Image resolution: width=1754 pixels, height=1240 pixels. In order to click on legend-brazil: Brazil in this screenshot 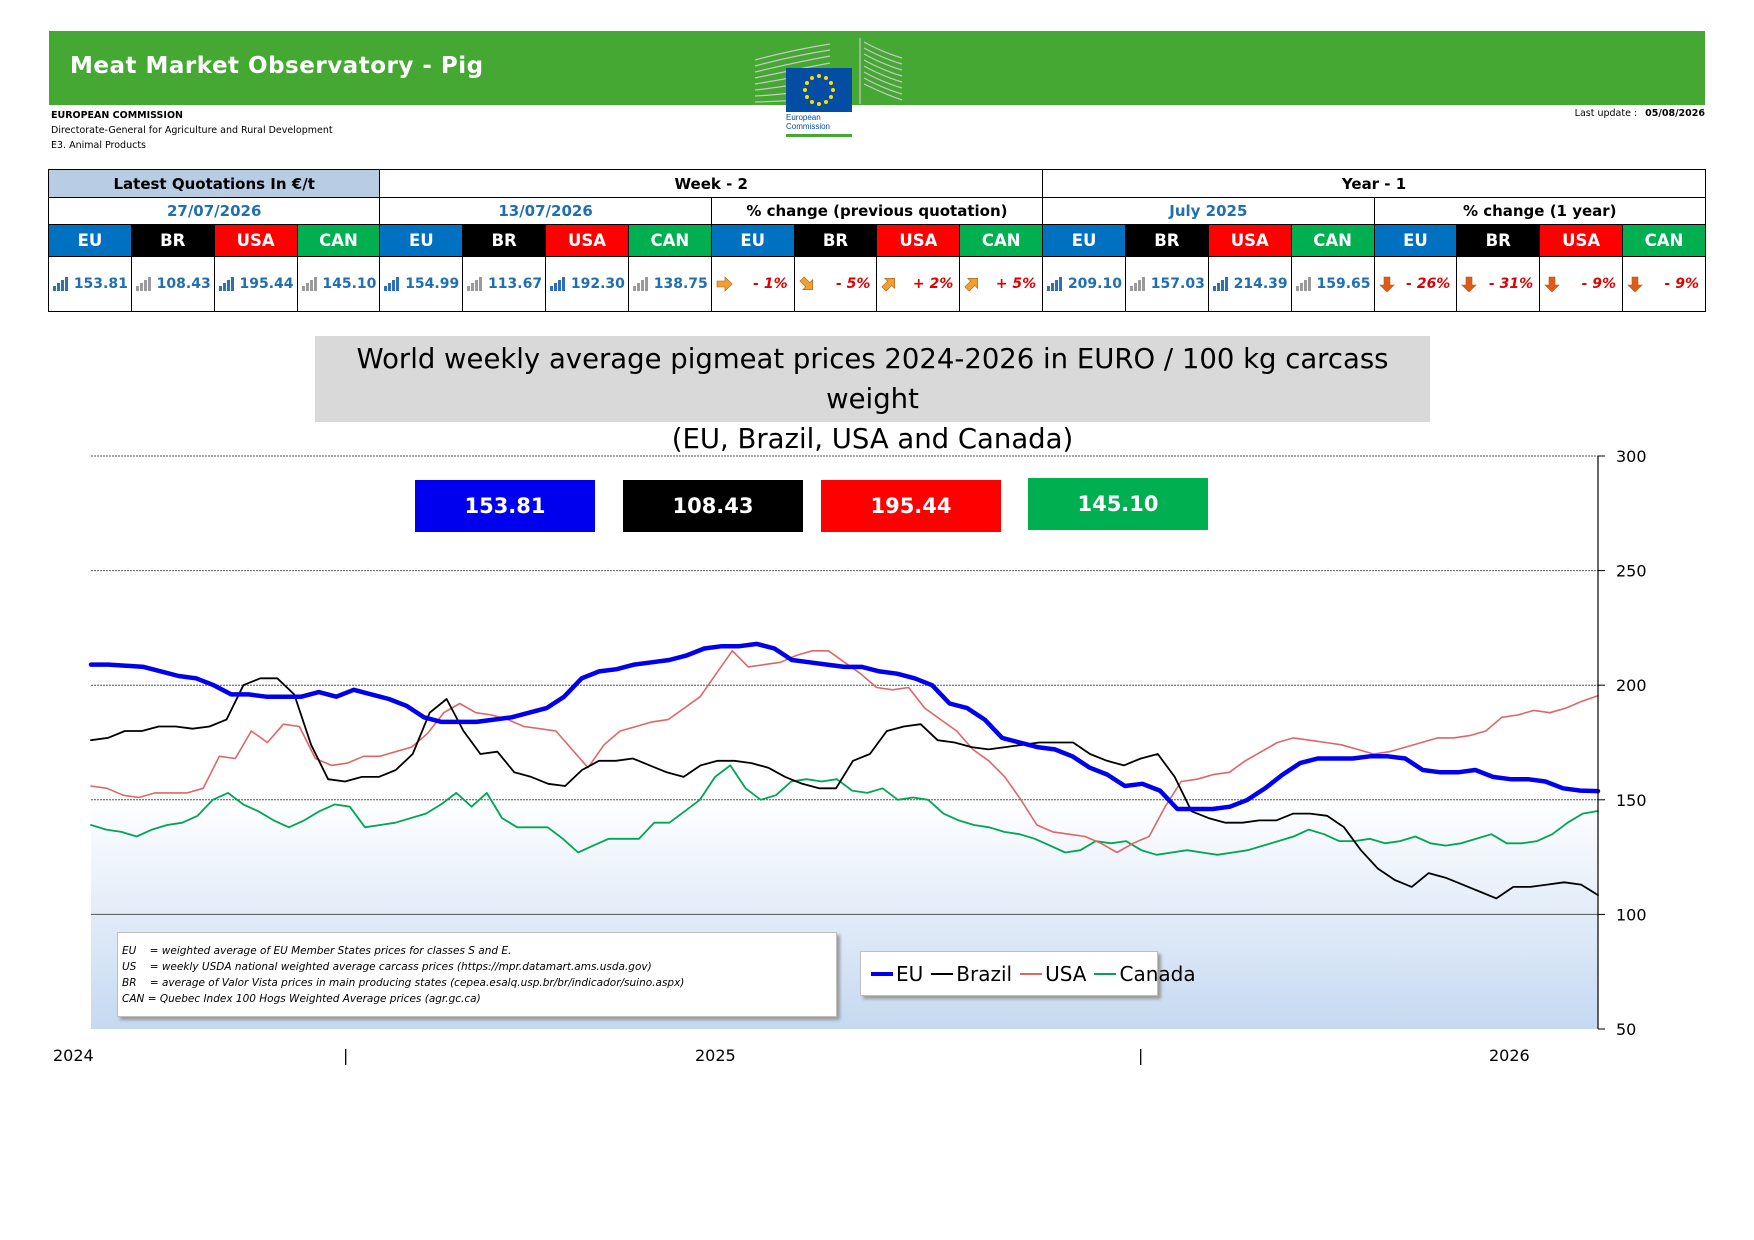, I will do `click(971, 974)`.